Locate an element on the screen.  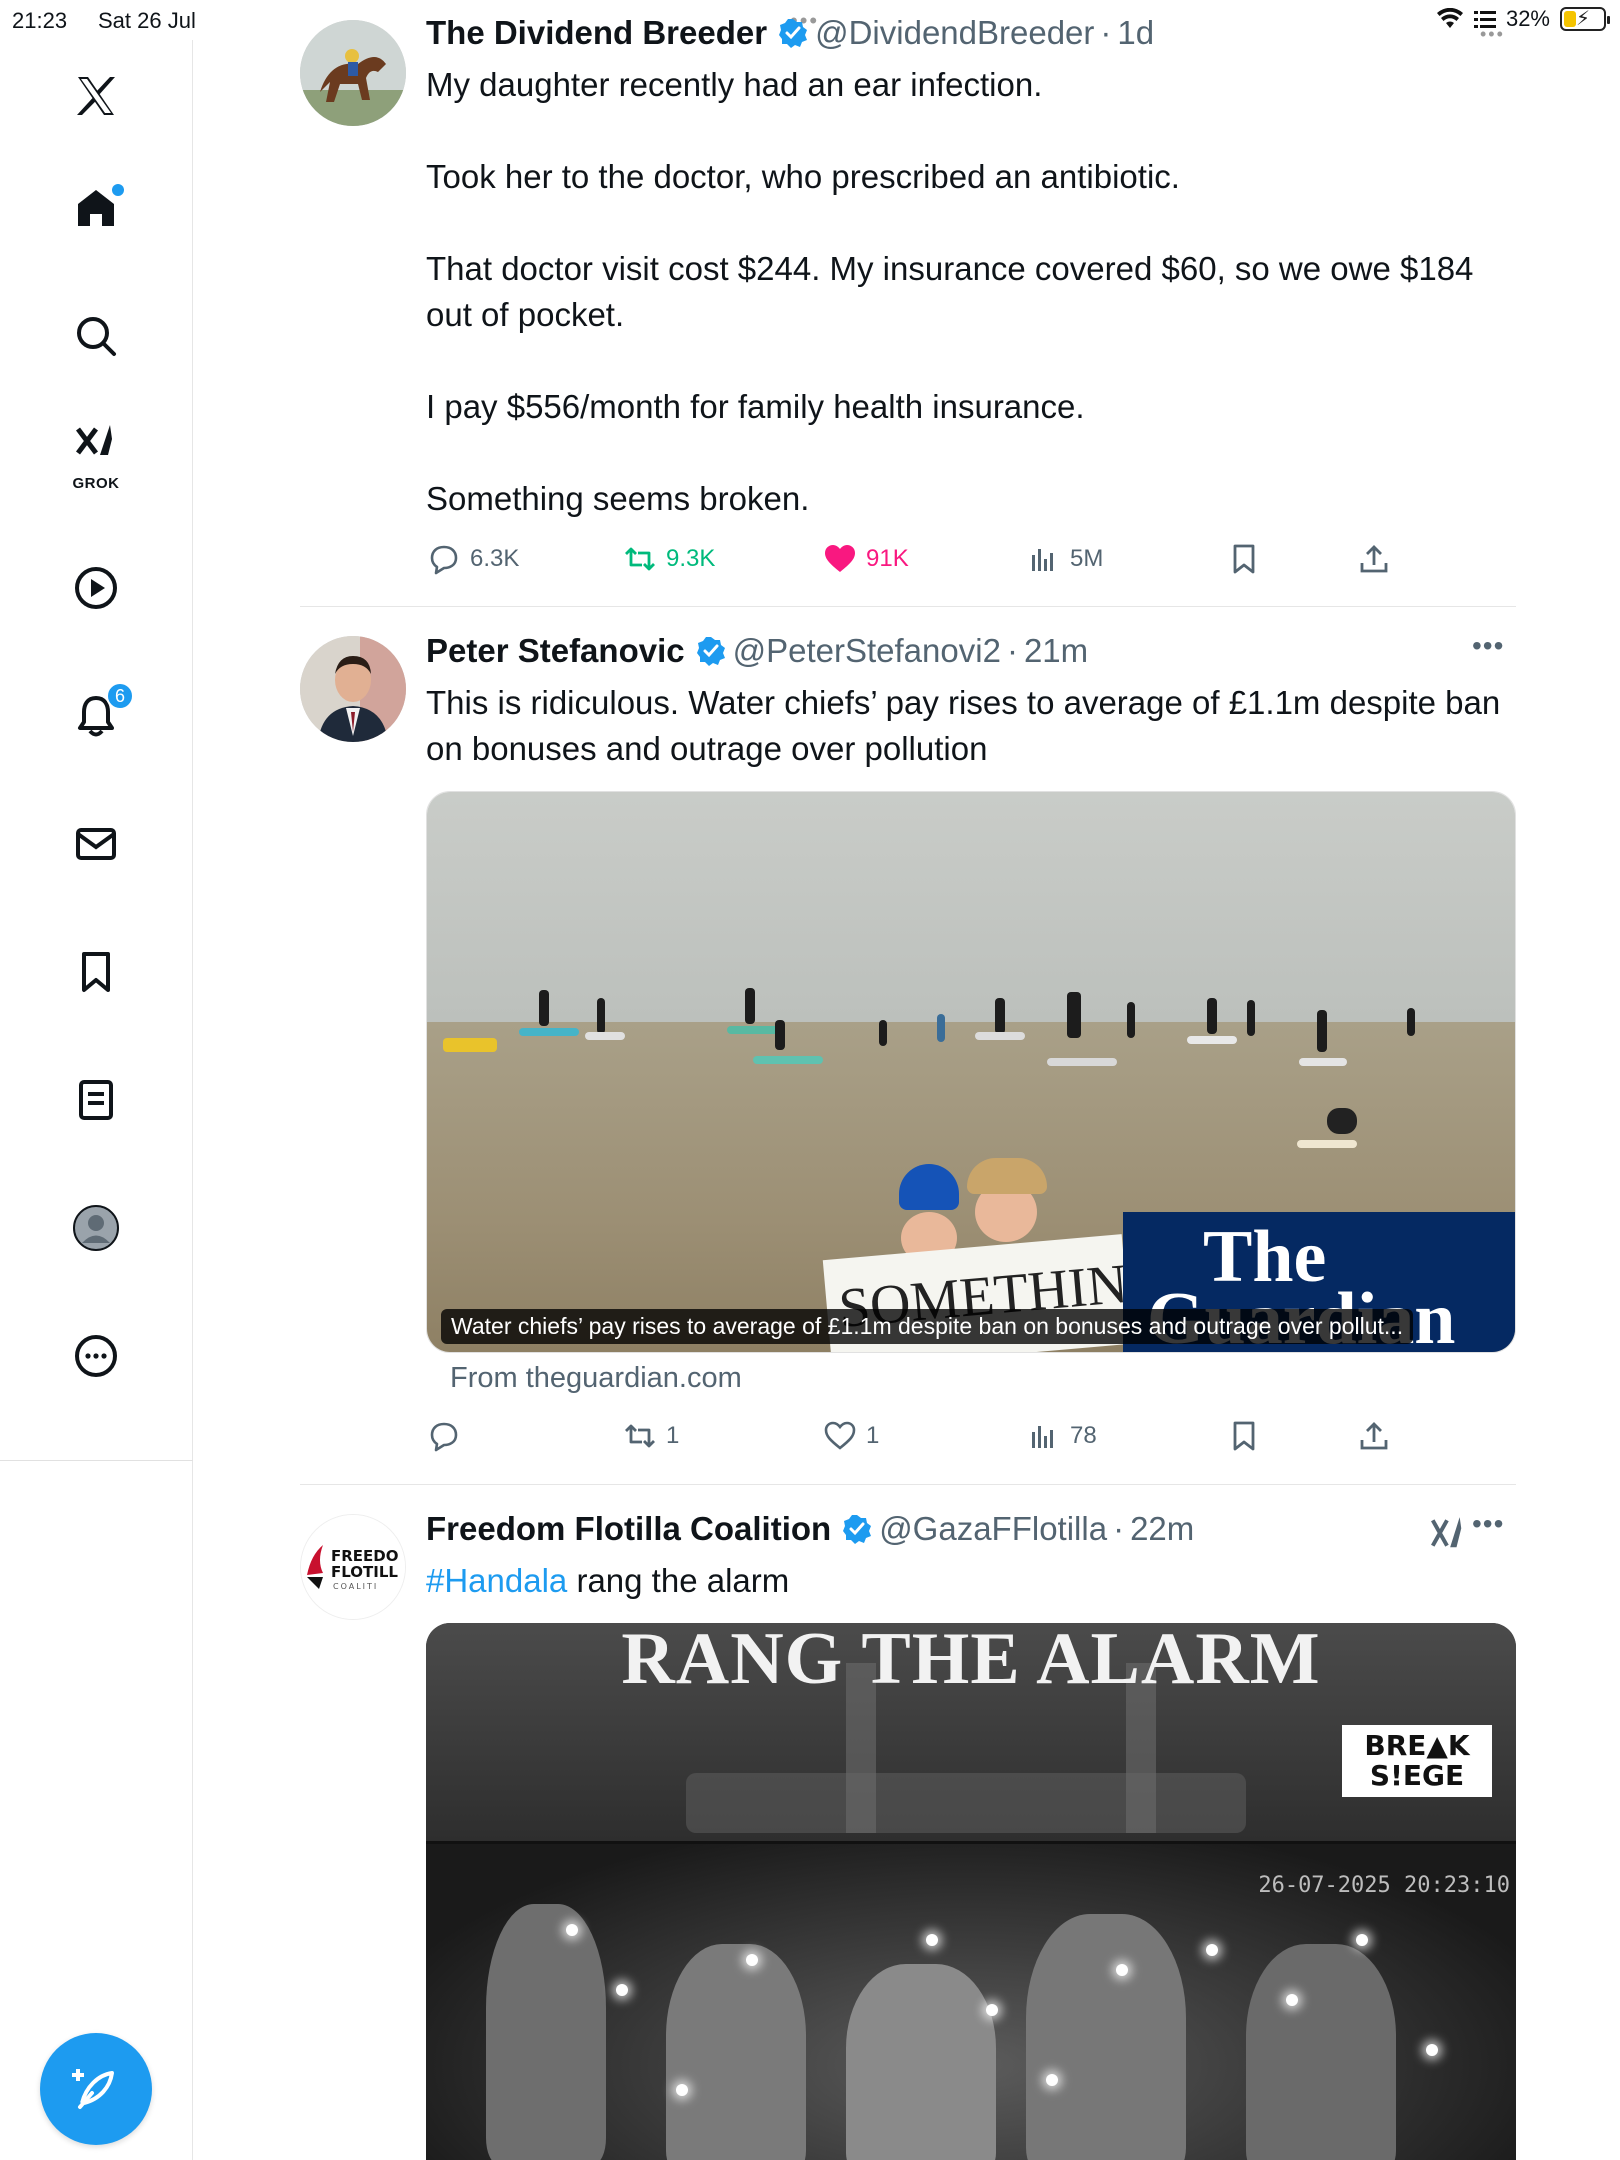
views-button: 78 is located at coordinates (1061, 1436).